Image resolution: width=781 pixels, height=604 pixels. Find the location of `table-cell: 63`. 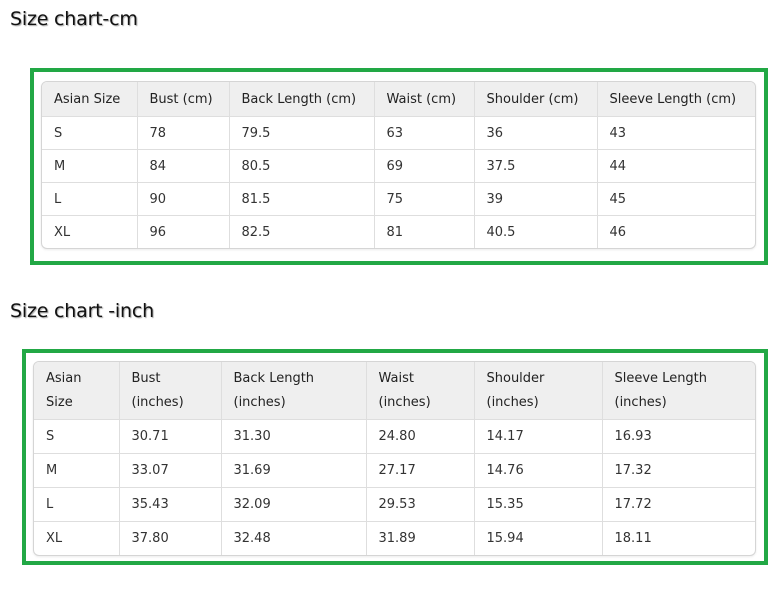

table-cell: 63 is located at coordinates (424, 133).